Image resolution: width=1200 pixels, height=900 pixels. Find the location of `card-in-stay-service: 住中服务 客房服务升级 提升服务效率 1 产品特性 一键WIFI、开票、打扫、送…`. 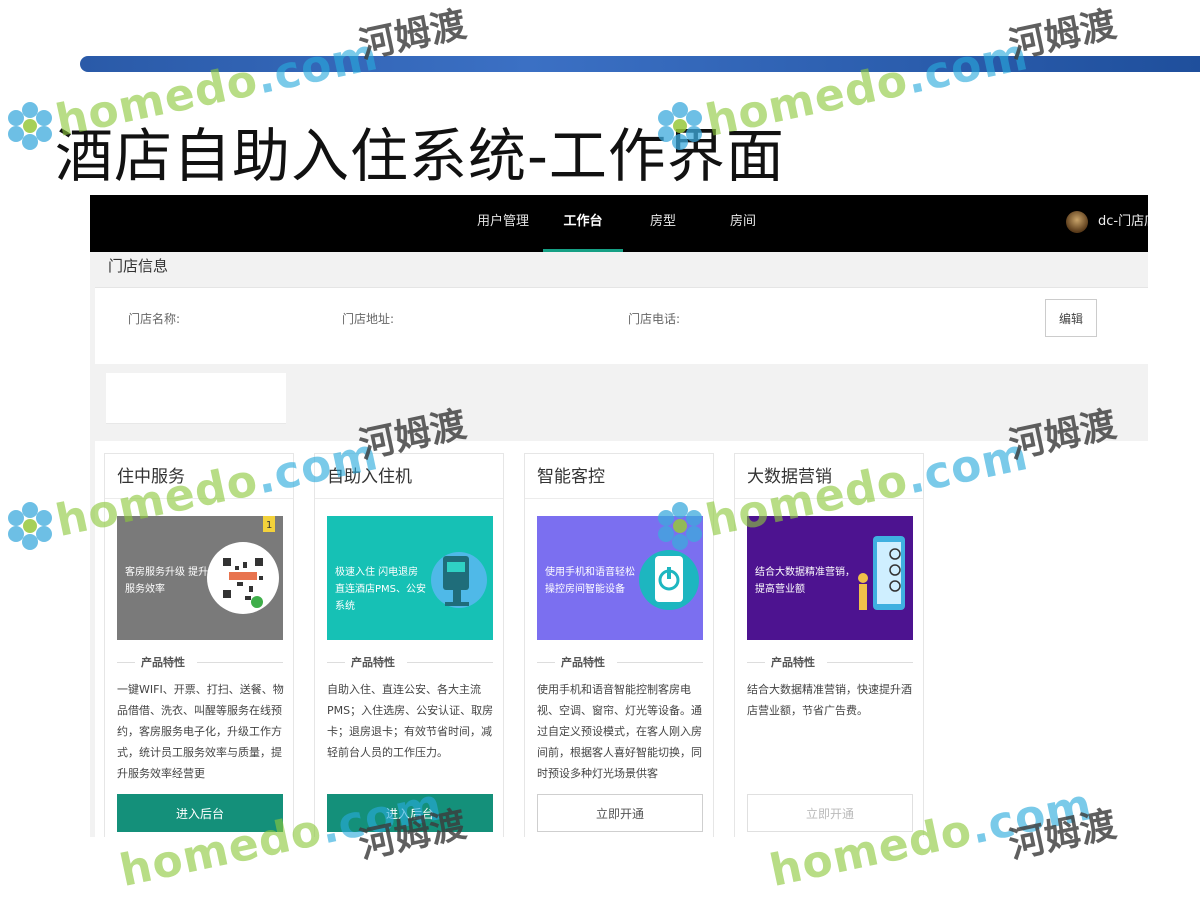

card-in-stay-service: 住中服务 客房服务升级 提升服务效率 1 产品特性 一键WIFI、开票、打扫、送… is located at coordinates (199, 645).